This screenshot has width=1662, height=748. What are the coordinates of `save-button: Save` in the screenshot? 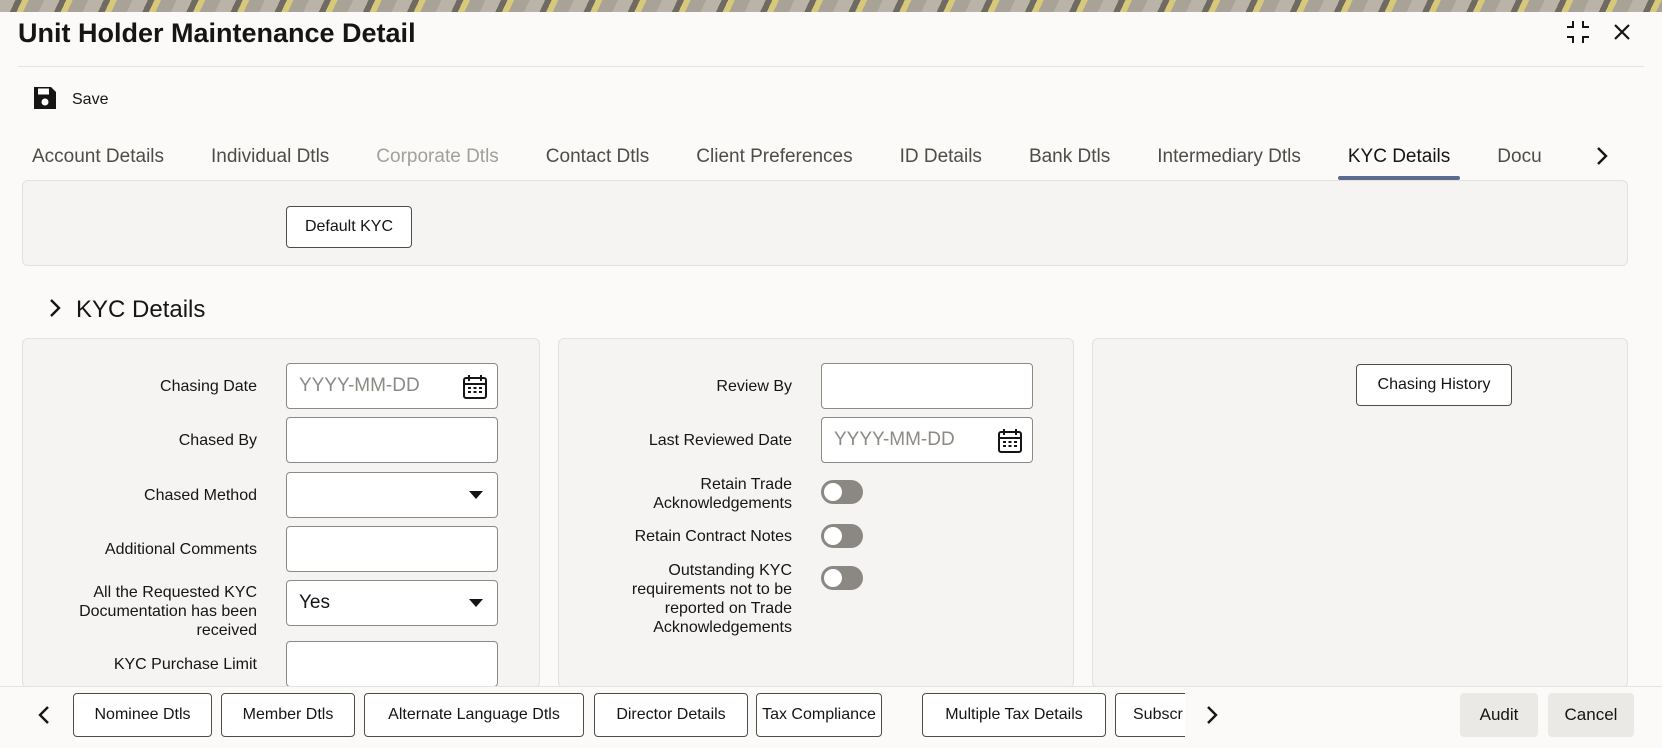 It's located at (70, 100).